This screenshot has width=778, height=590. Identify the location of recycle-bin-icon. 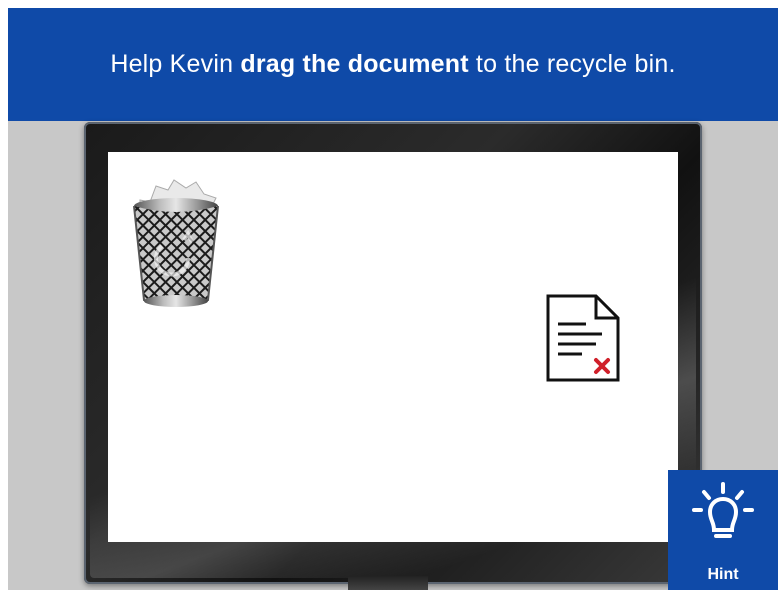
(176, 245).